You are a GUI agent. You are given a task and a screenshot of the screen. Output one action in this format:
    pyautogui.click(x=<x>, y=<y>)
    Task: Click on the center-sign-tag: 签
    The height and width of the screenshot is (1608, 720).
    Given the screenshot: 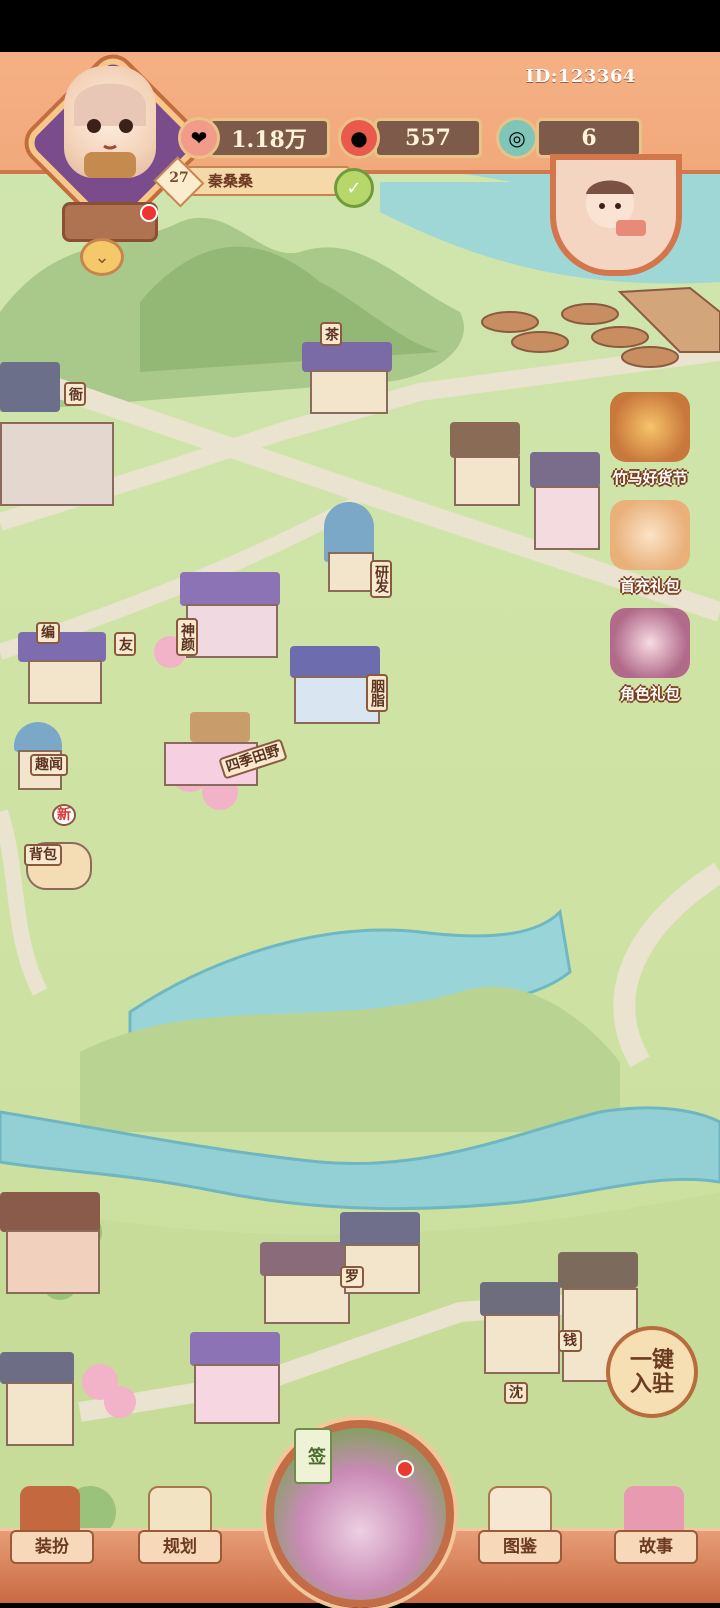 What is the action you would take?
    pyautogui.click(x=313, y=1456)
    